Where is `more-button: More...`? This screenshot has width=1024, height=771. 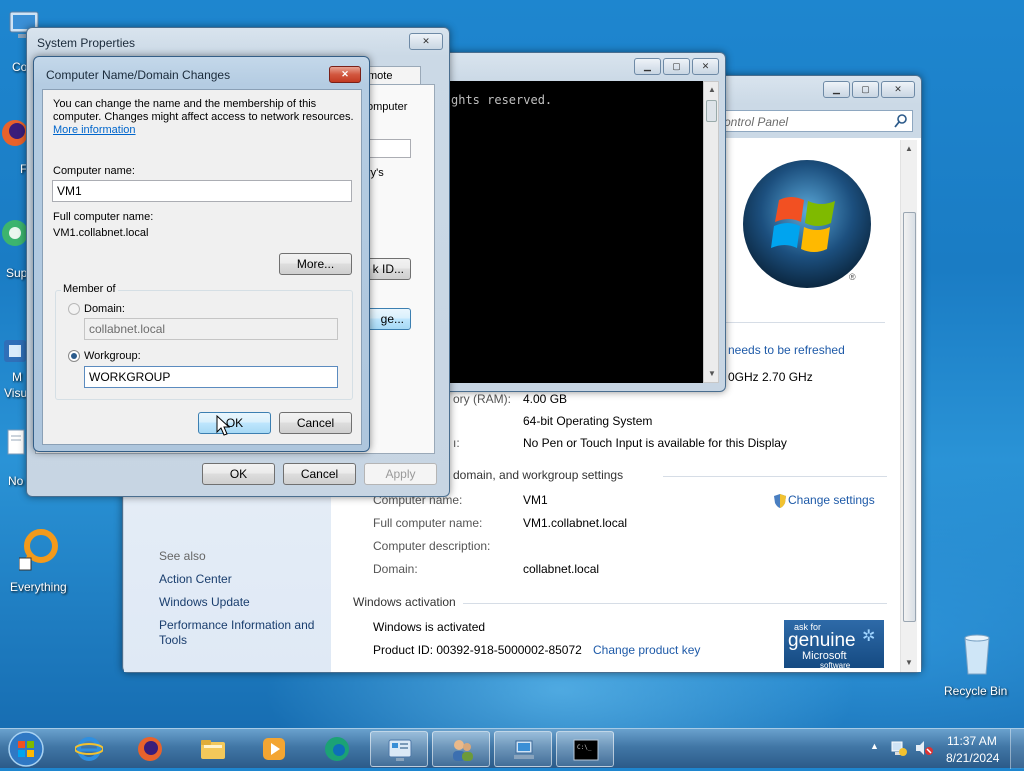 more-button: More... is located at coordinates (315, 264).